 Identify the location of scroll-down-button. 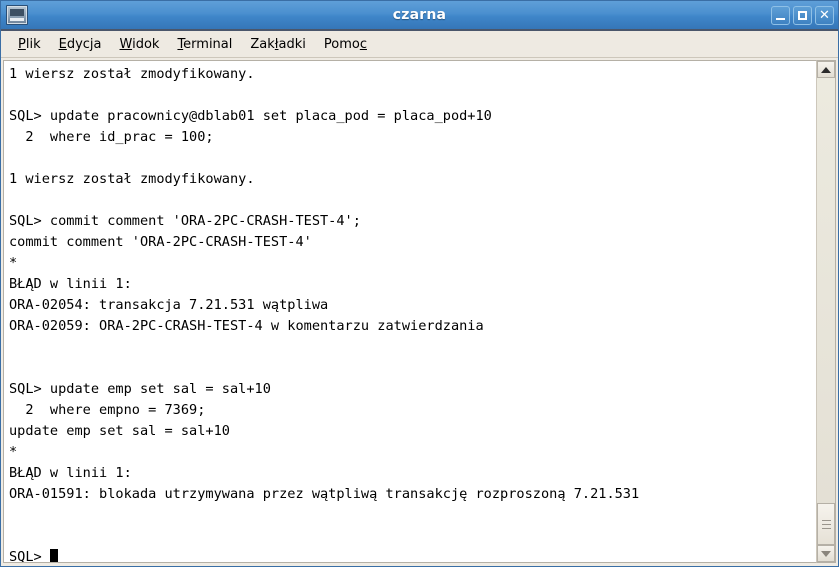
(826, 553).